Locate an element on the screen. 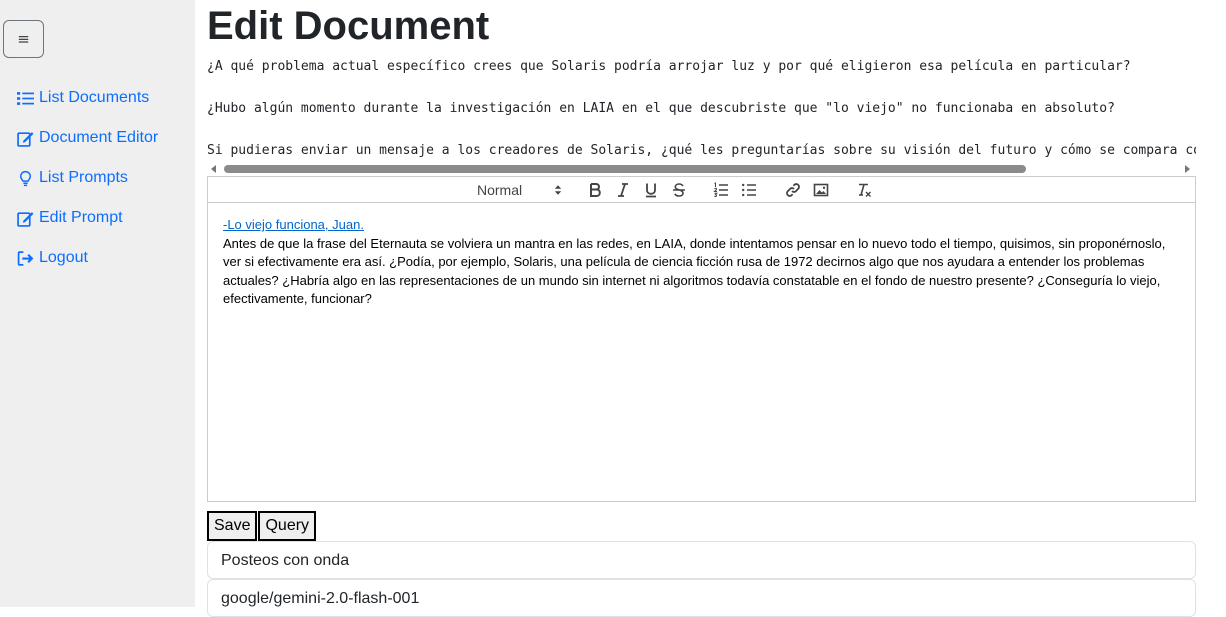  strikethrough-icon is located at coordinates (679, 190).